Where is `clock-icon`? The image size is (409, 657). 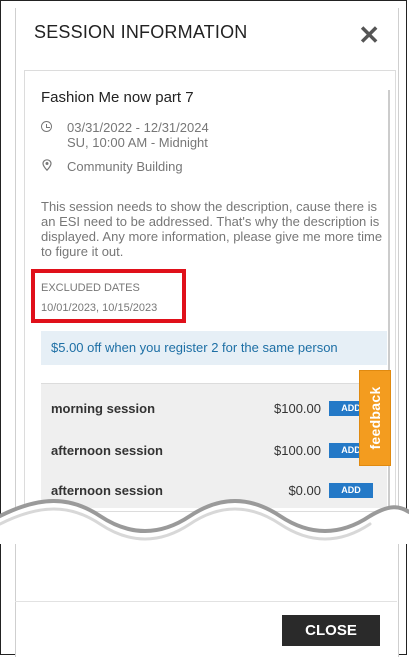
clock-icon is located at coordinates (46, 126).